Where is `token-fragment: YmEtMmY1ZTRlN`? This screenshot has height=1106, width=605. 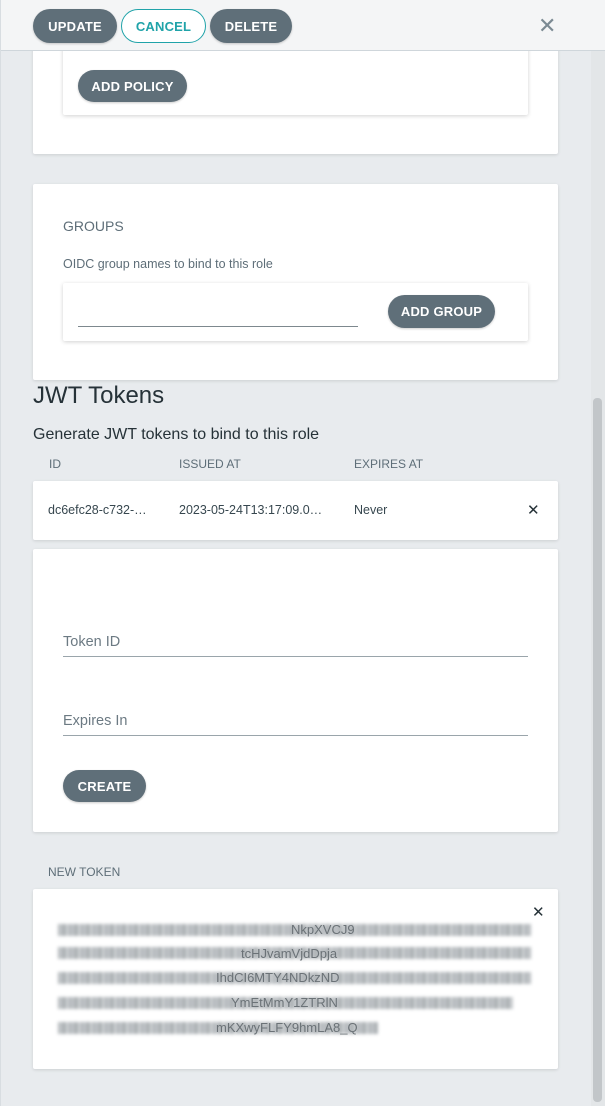 token-fragment: YmEtMmY1ZTRlN is located at coordinates (284, 1002).